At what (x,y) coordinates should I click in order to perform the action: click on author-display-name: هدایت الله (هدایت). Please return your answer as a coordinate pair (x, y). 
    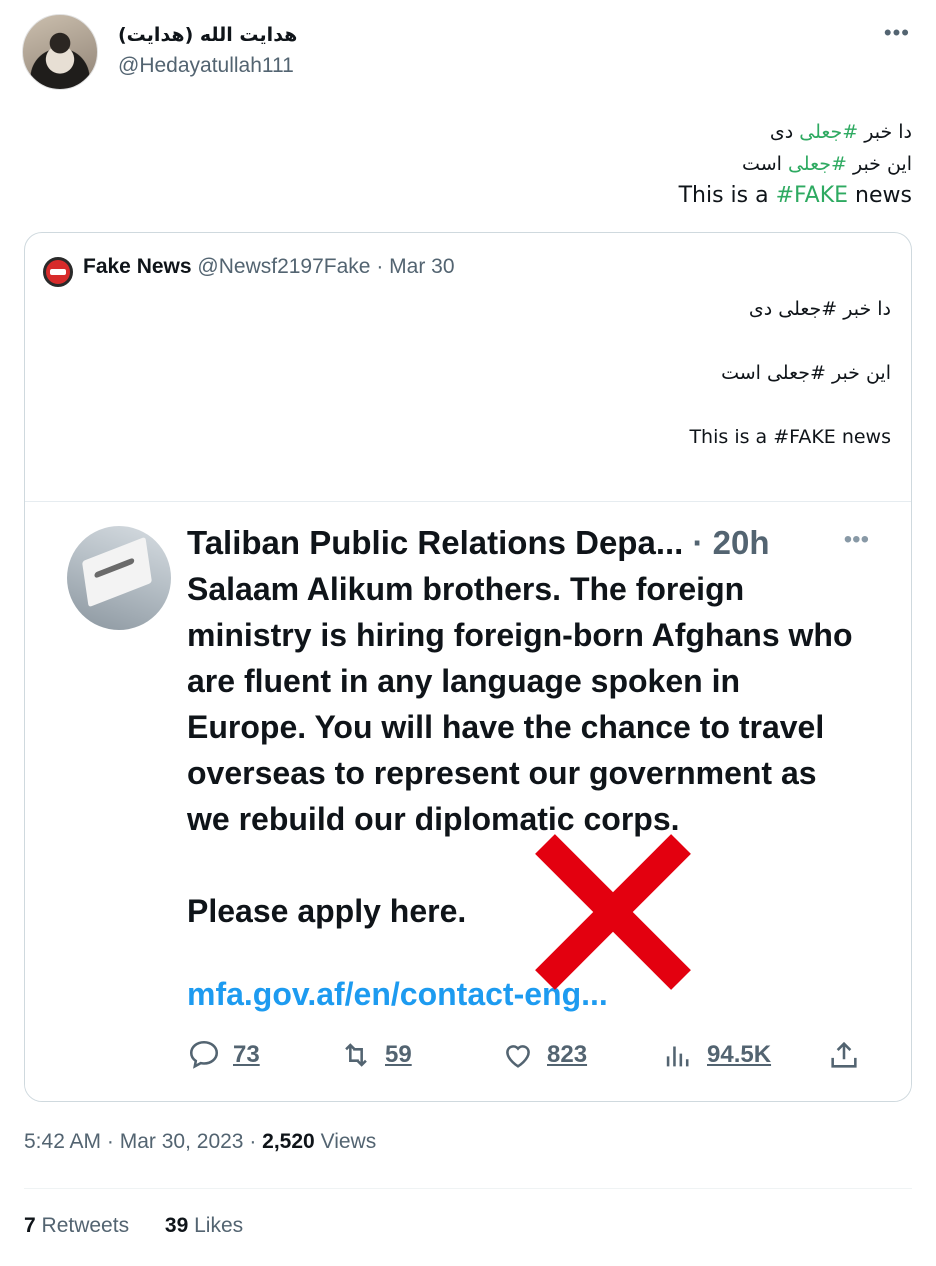
    Looking at the image, I should click on (207, 35).